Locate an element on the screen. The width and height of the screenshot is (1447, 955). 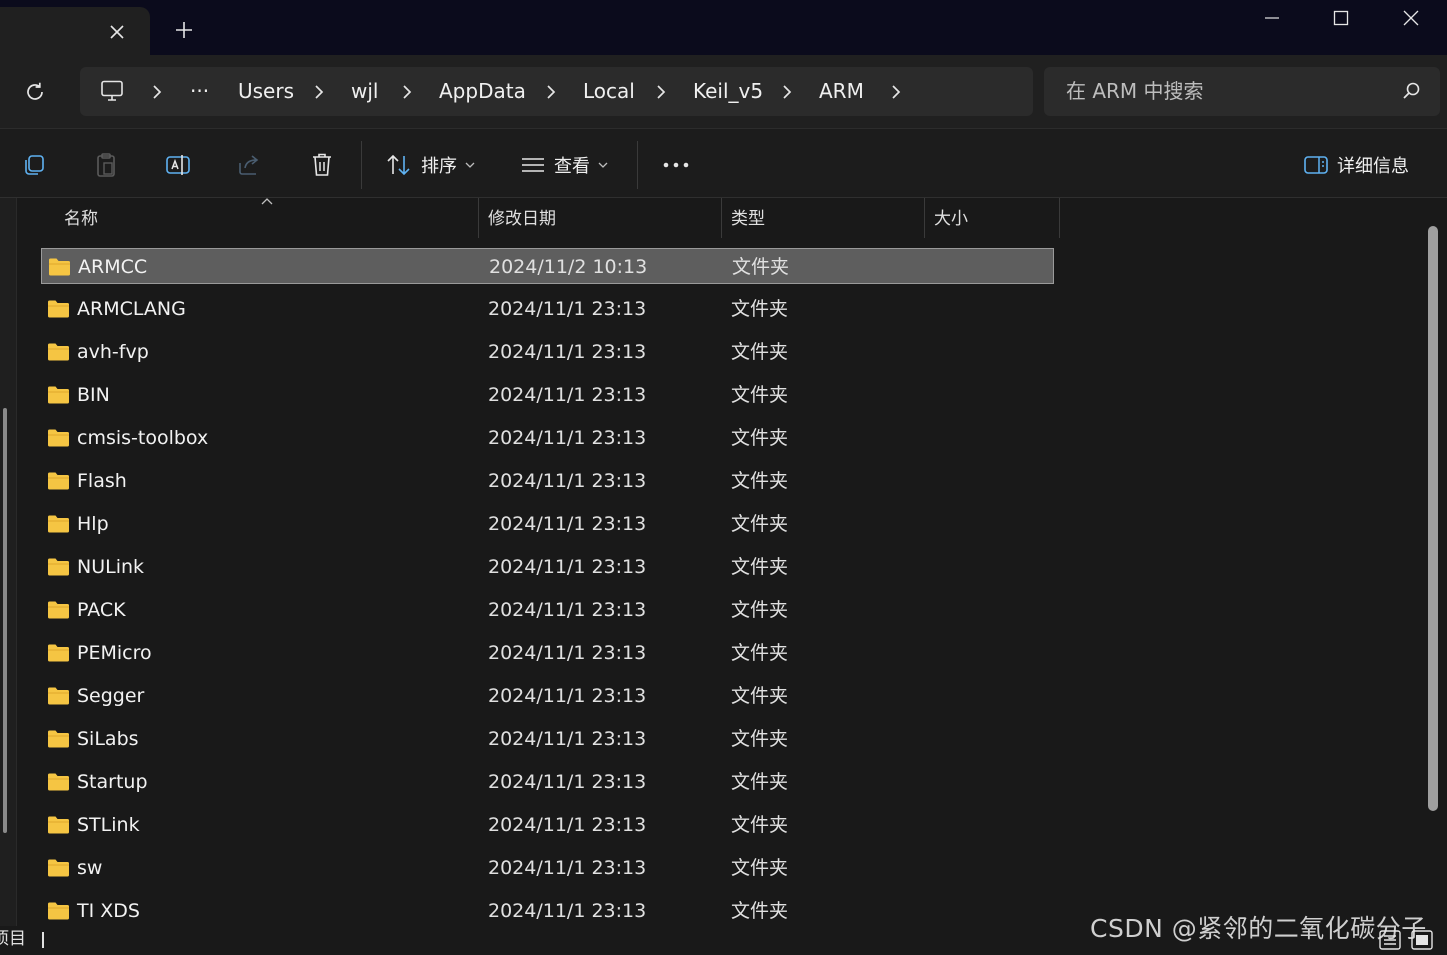
column-type: 类型 is located at coordinates (823, 218).